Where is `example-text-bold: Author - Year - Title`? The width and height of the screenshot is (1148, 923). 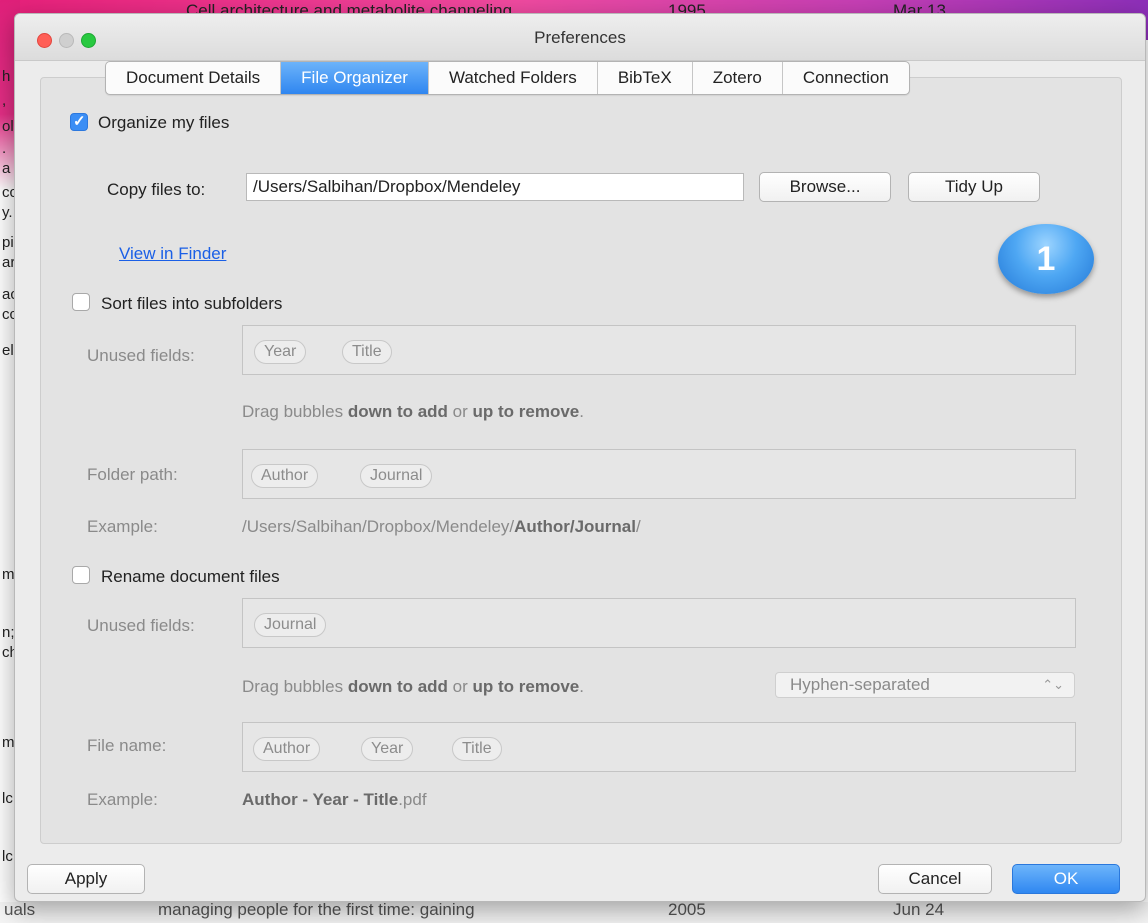 example-text-bold: Author - Year - Title is located at coordinates (320, 799).